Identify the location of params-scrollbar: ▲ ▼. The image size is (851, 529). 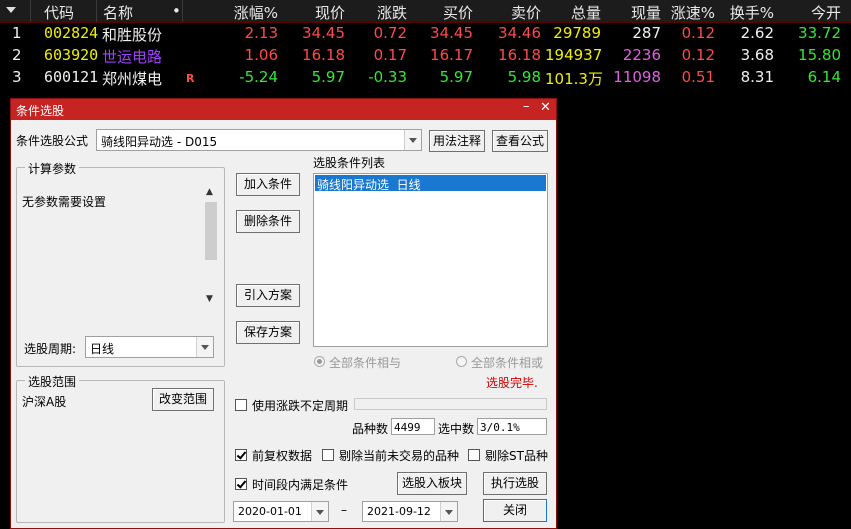
(211, 248).